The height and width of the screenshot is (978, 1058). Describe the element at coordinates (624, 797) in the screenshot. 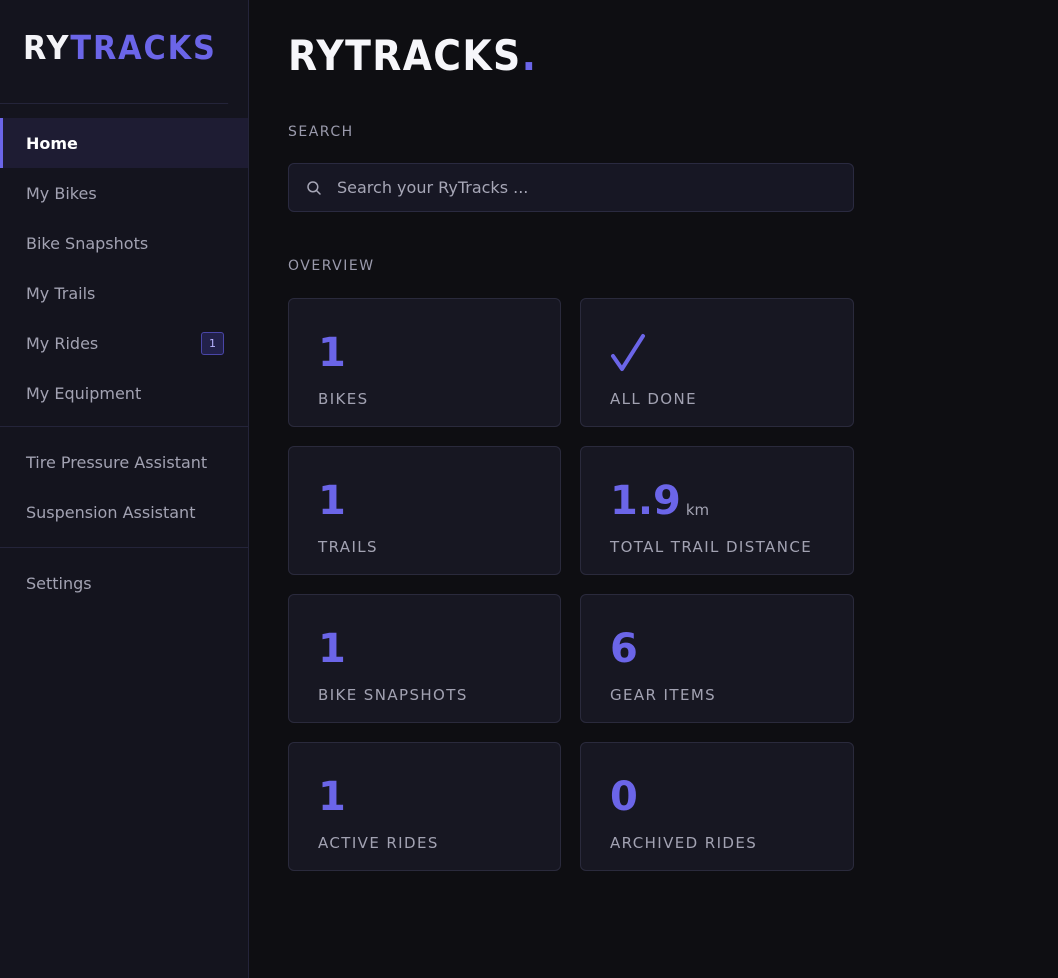

I see `stat-value: 0` at that location.